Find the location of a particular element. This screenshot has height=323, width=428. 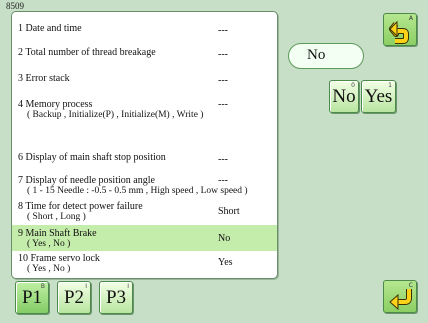

item-label: 3 Error stack is located at coordinates (44, 78).